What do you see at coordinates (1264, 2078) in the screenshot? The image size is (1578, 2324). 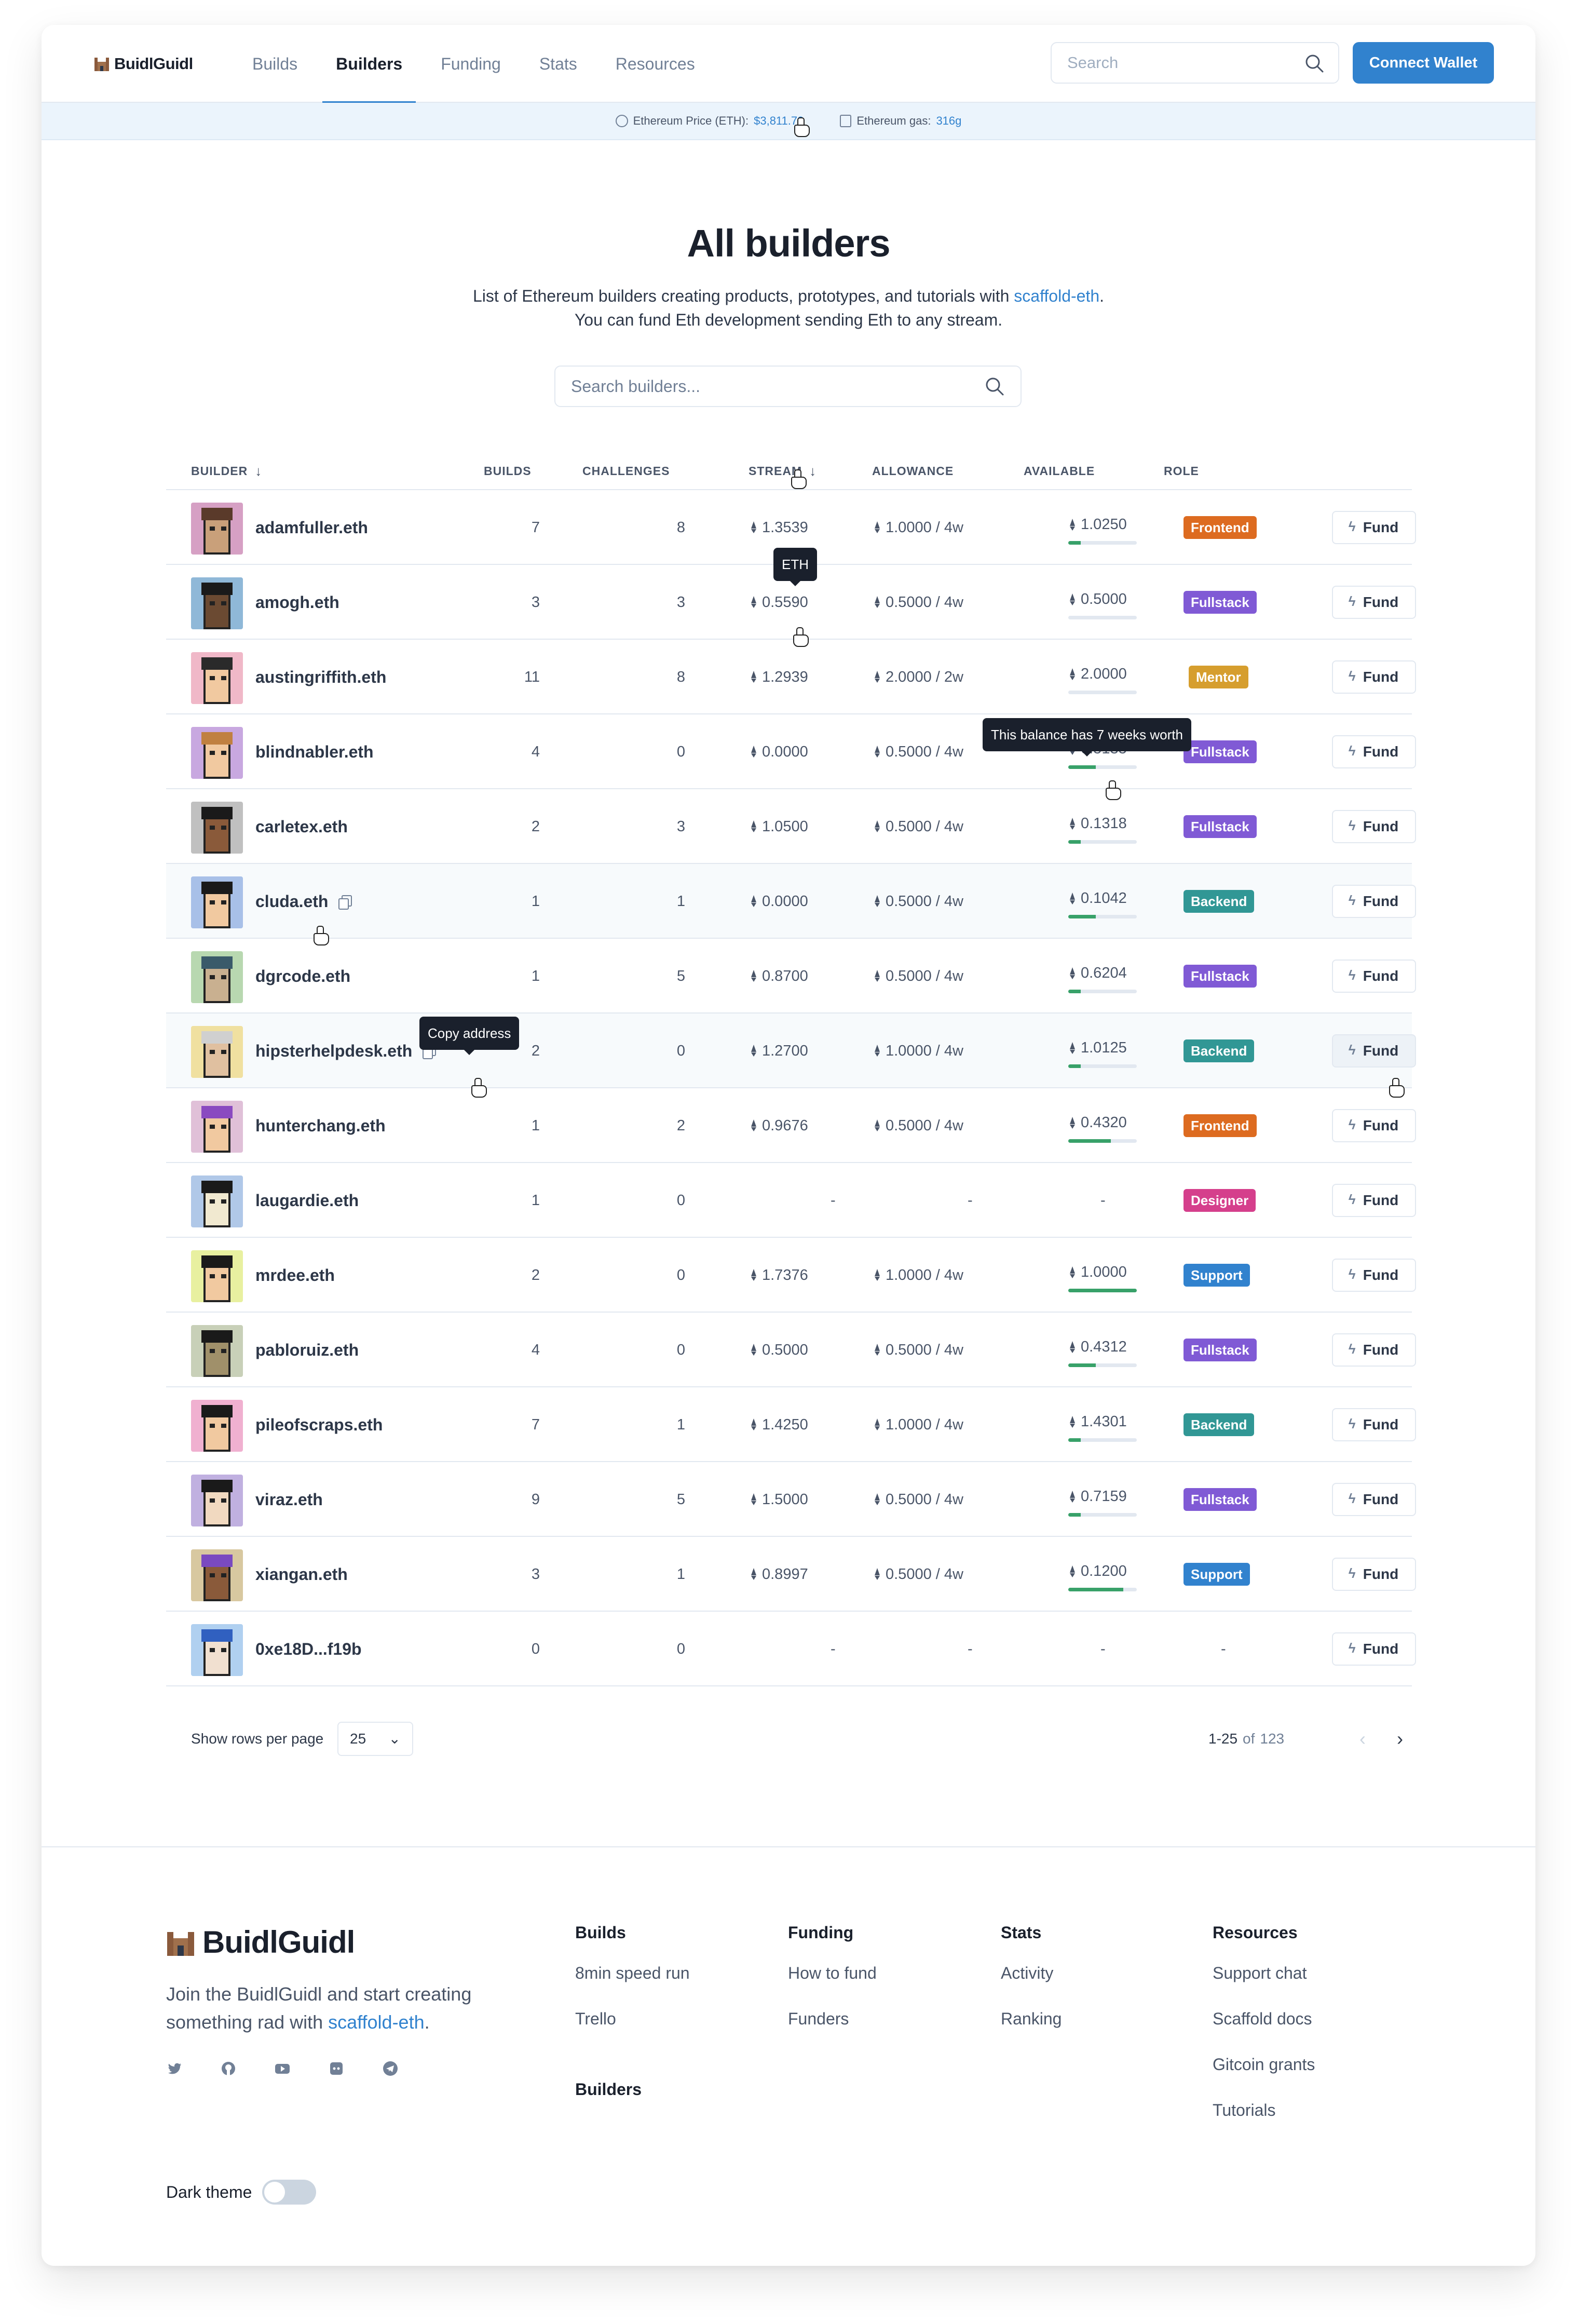 I see `footer-link: Gitcoin grants` at bounding box center [1264, 2078].